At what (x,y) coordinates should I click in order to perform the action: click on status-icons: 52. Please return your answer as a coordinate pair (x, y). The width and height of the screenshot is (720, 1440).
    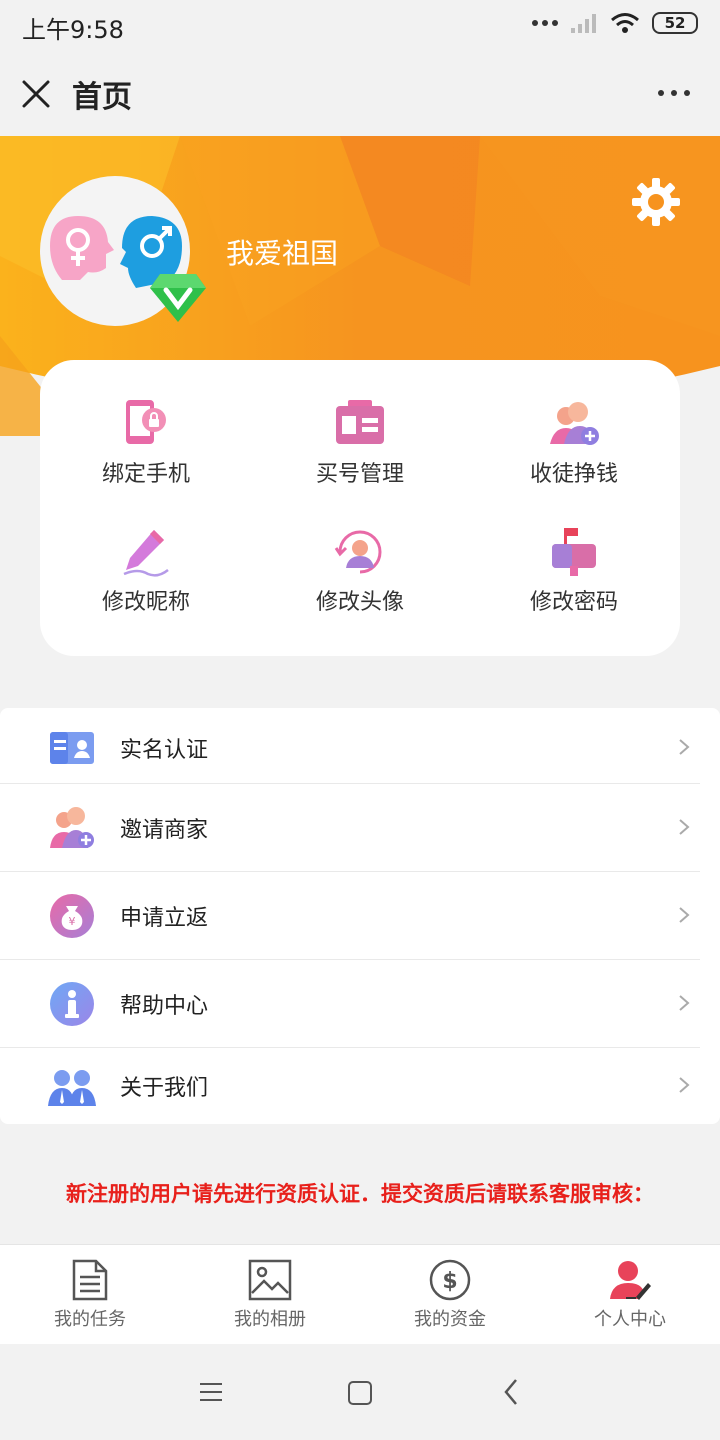
    Looking at the image, I should click on (615, 23).